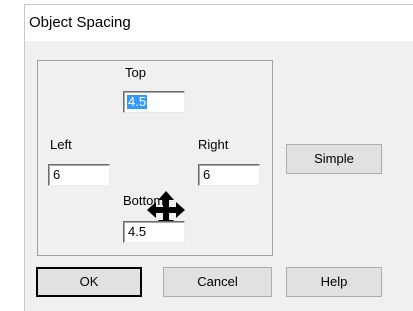 Image resolution: width=413 pixels, height=311 pixels. Describe the element at coordinates (213, 144) in the screenshot. I see `right-label: Right` at that location.